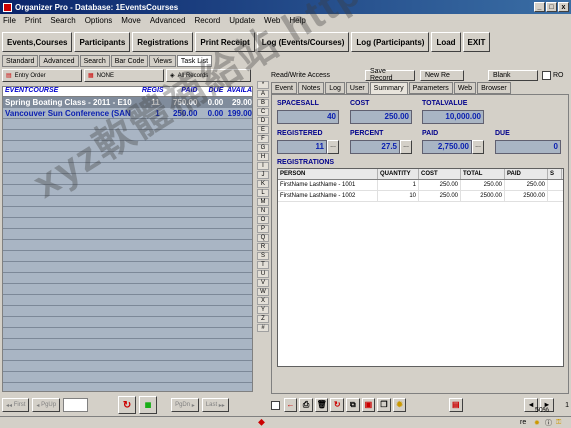  What do you see at coordinates (447, 147) in the screenshot?
I see `paid-field: 2,750.00` at bounding box center [447, 147].